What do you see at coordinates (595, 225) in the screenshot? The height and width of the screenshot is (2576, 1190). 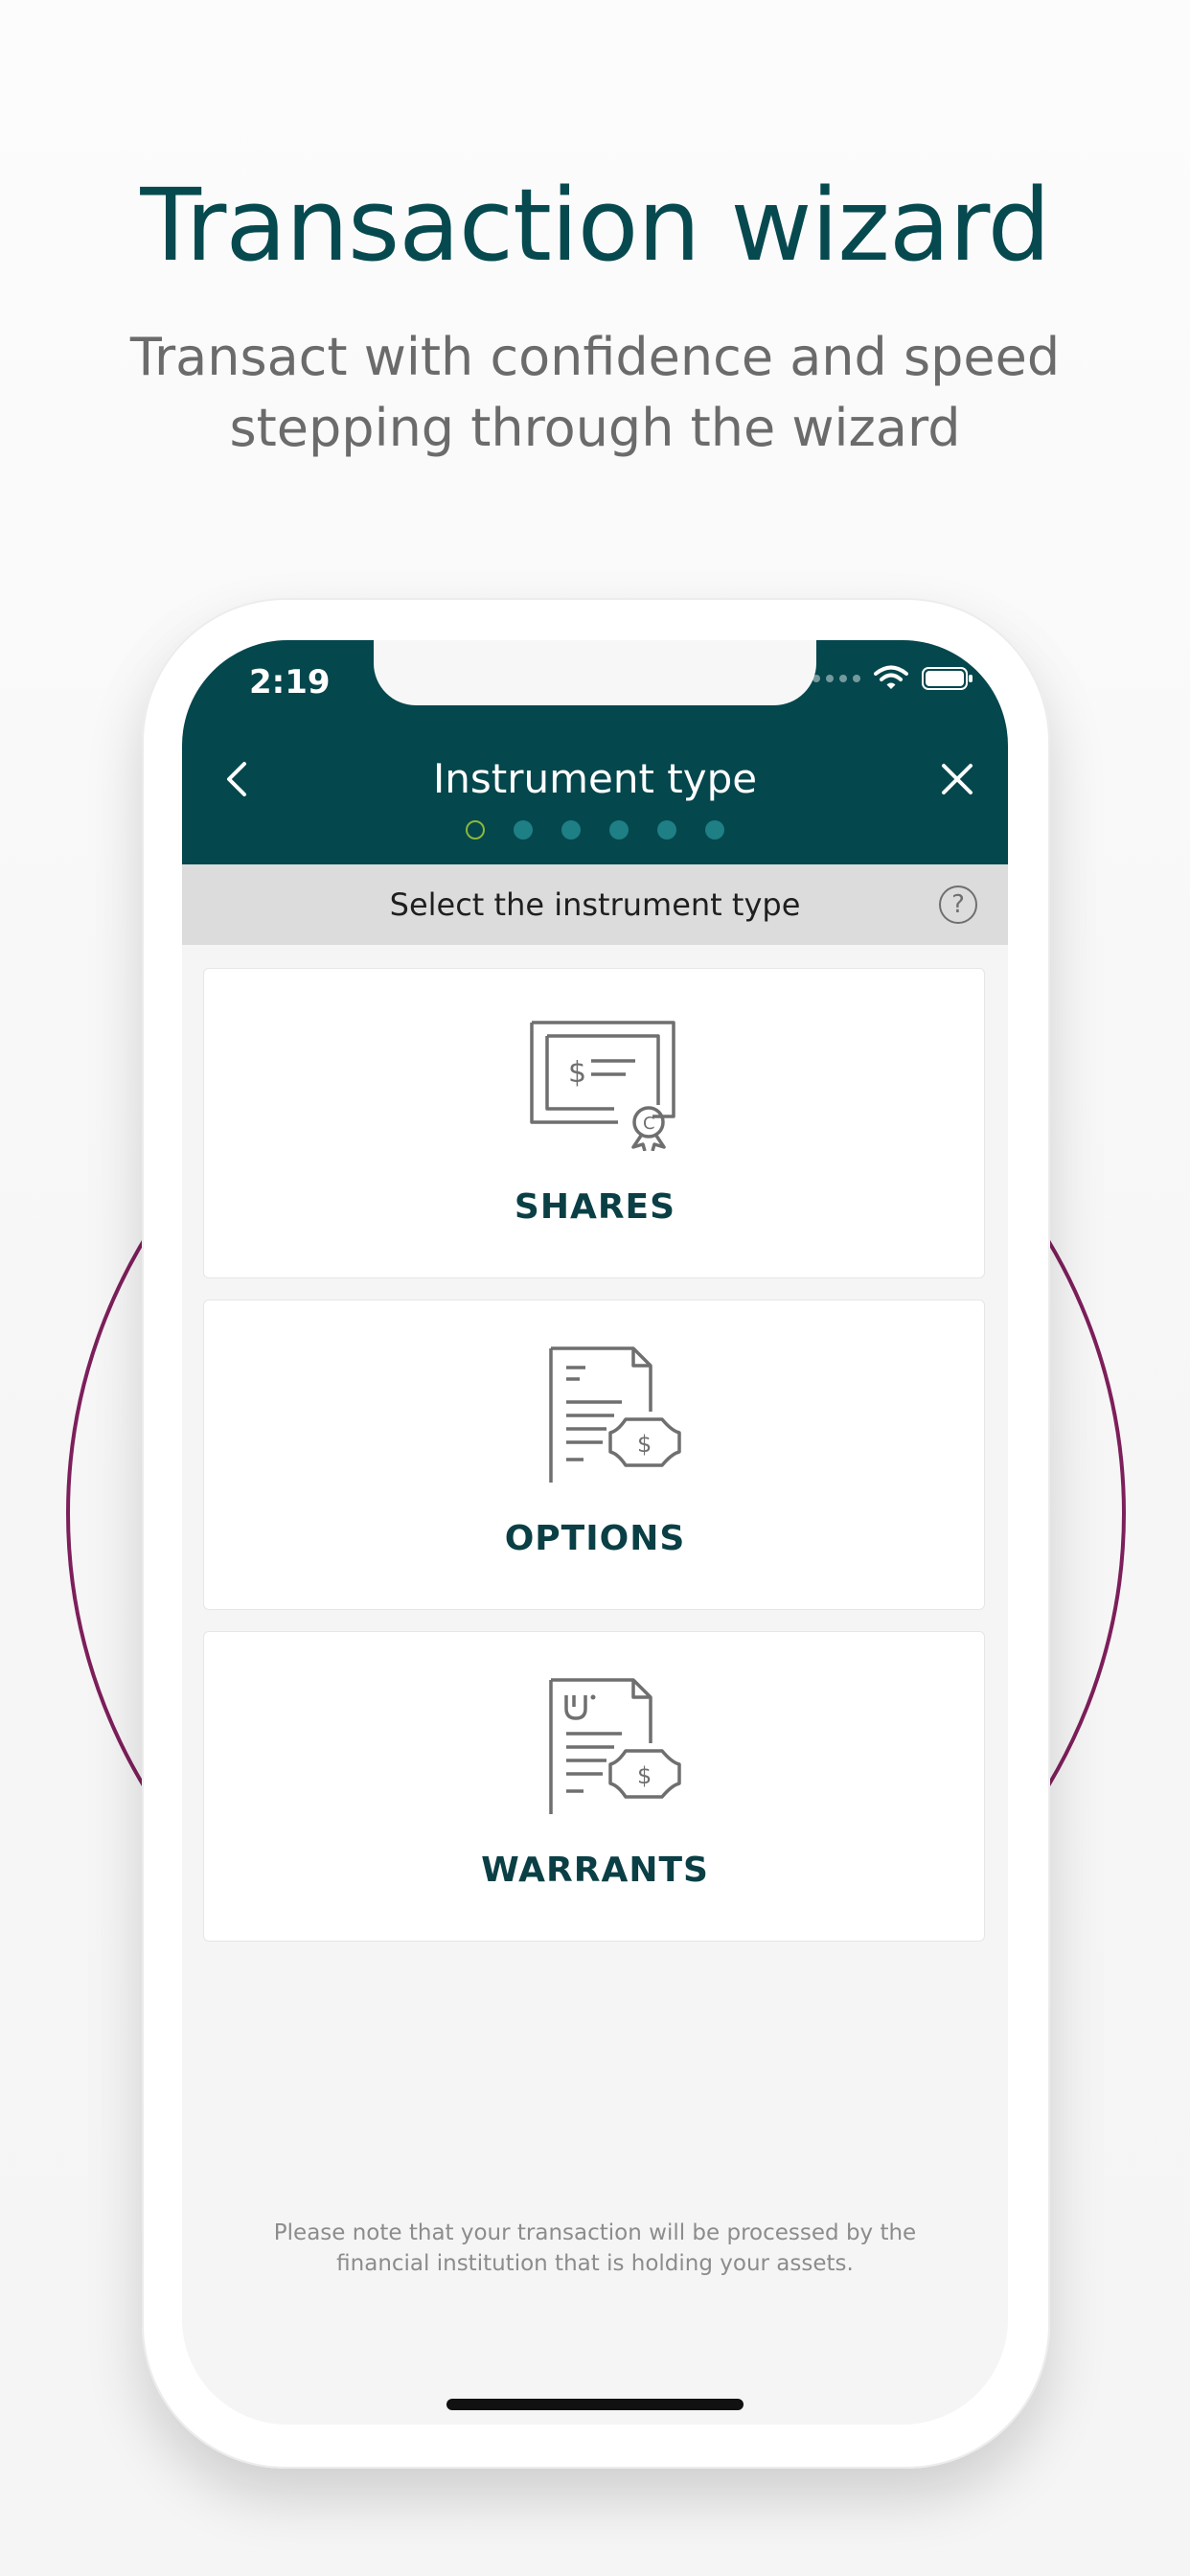 I see `promo-title: Transaction wizard` at bounding box center [595, 225].